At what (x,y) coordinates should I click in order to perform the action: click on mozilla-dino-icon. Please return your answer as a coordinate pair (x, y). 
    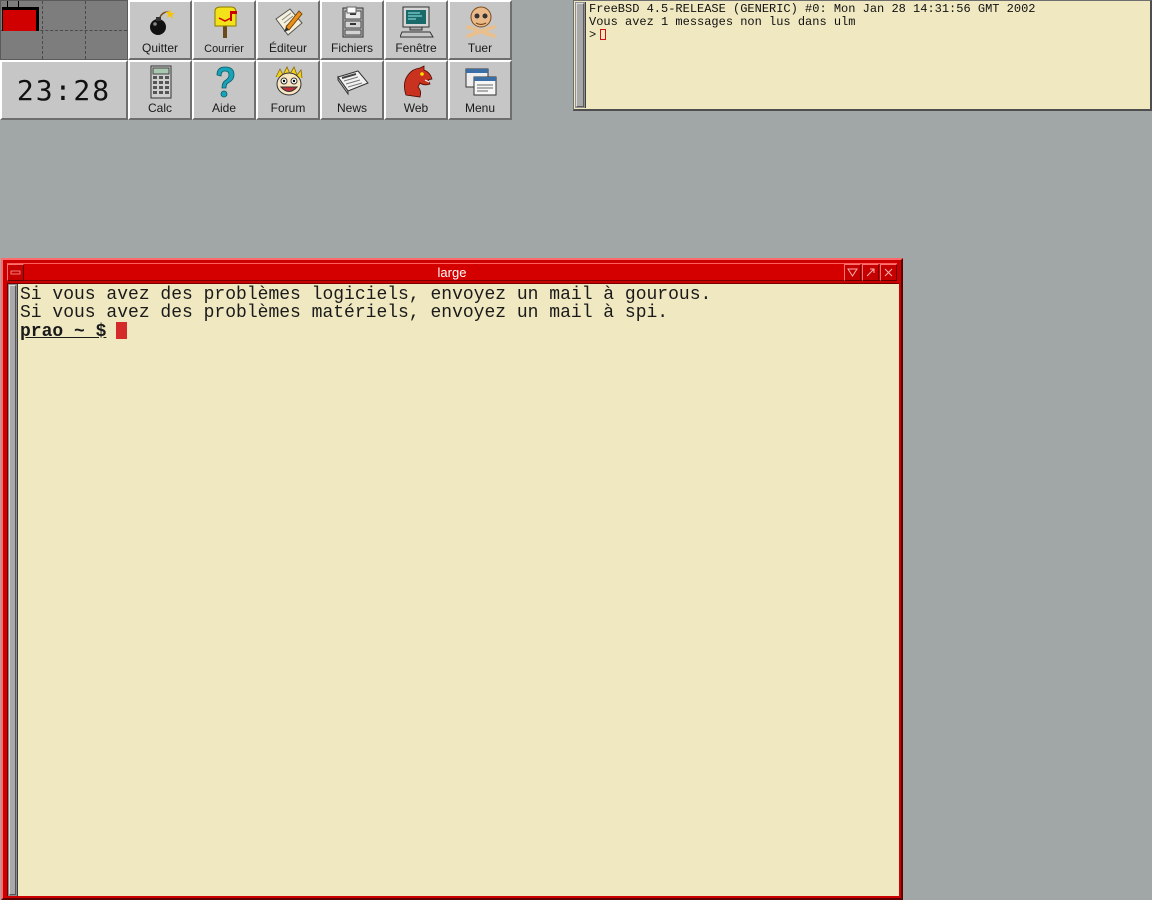
    Looking at the image, I should click on (418, 81).